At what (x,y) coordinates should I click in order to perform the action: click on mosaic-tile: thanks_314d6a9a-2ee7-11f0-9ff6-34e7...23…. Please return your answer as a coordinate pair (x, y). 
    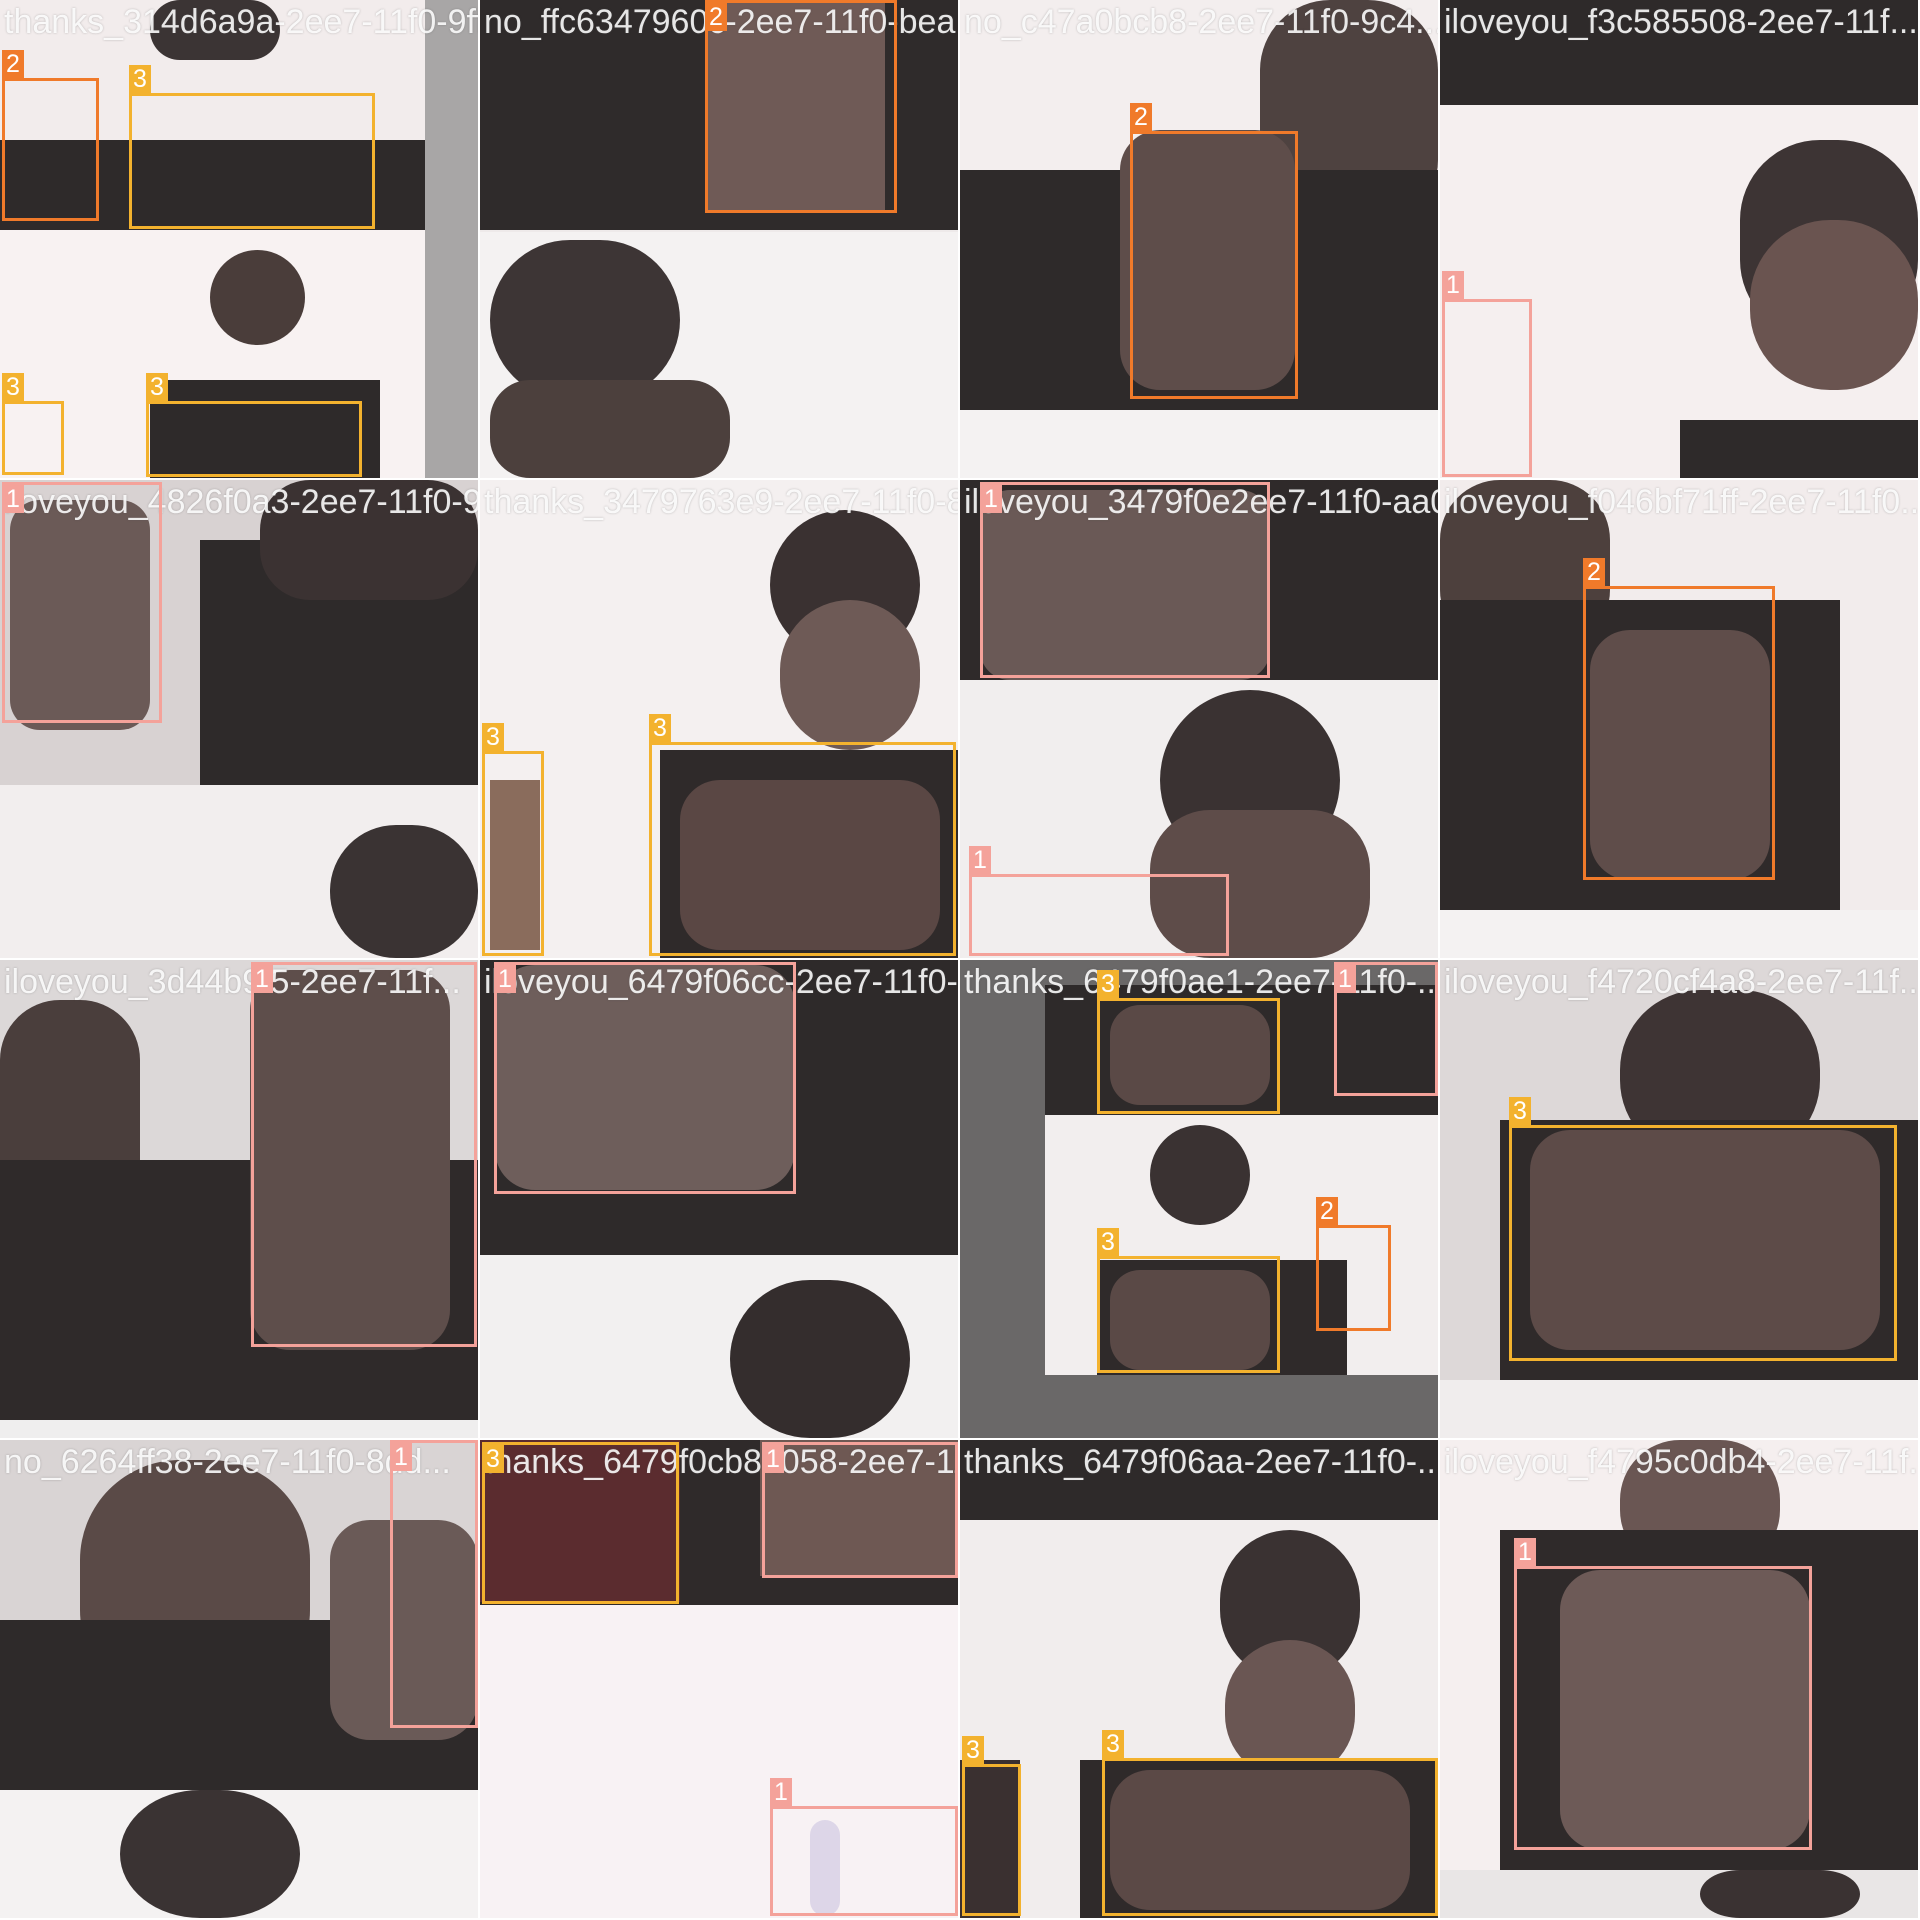
    Looking at the image, I should click on (239, 239).